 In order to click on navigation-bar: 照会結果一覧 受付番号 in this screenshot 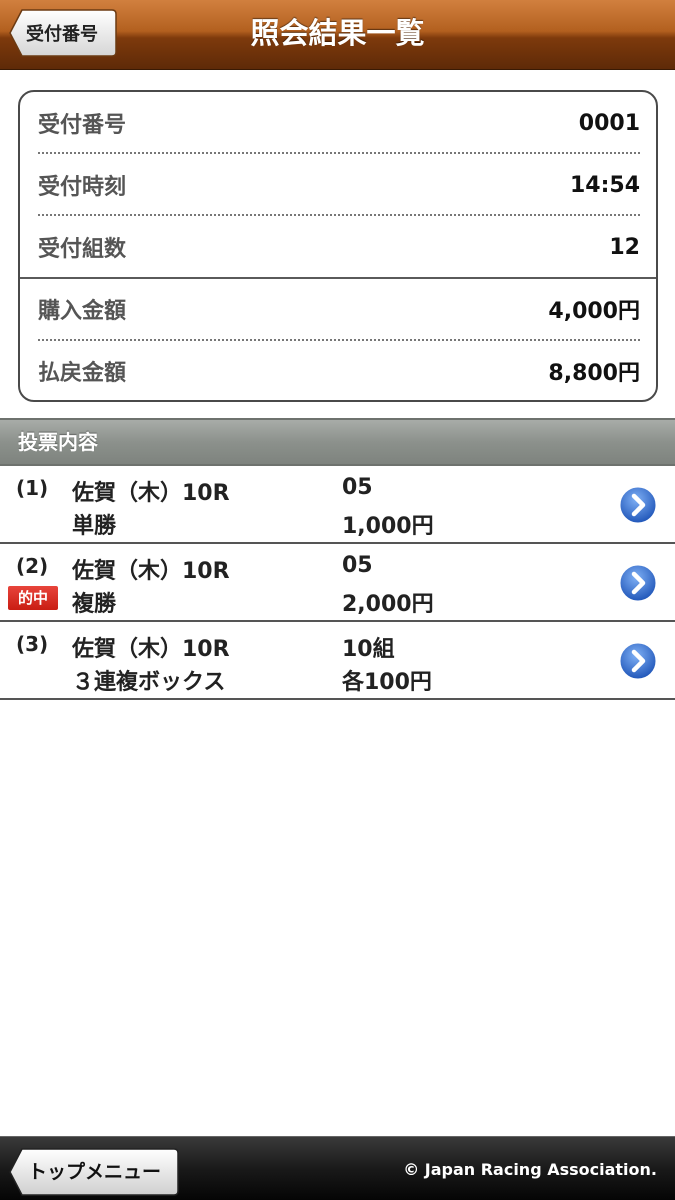, I will do `click(337, 35)`.